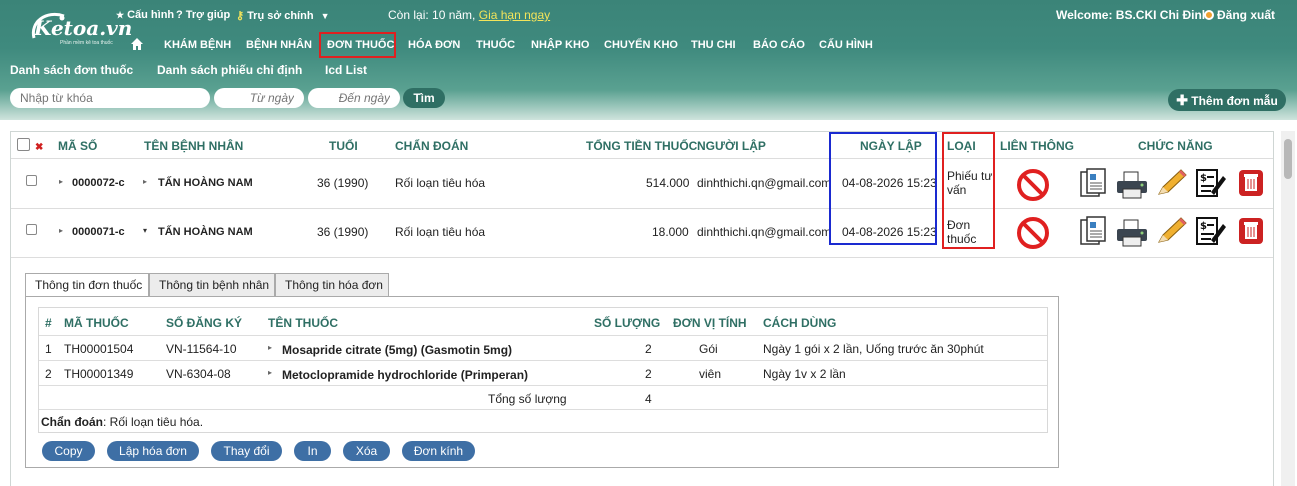 Image resolution: width=1297 pixels, height=486 pixels. Describe the element at coordinates (80, 27) in the screenshot. I see `ketoa-logo: Ketoa.vn Phần mềm kê toa thuốc` at that location.